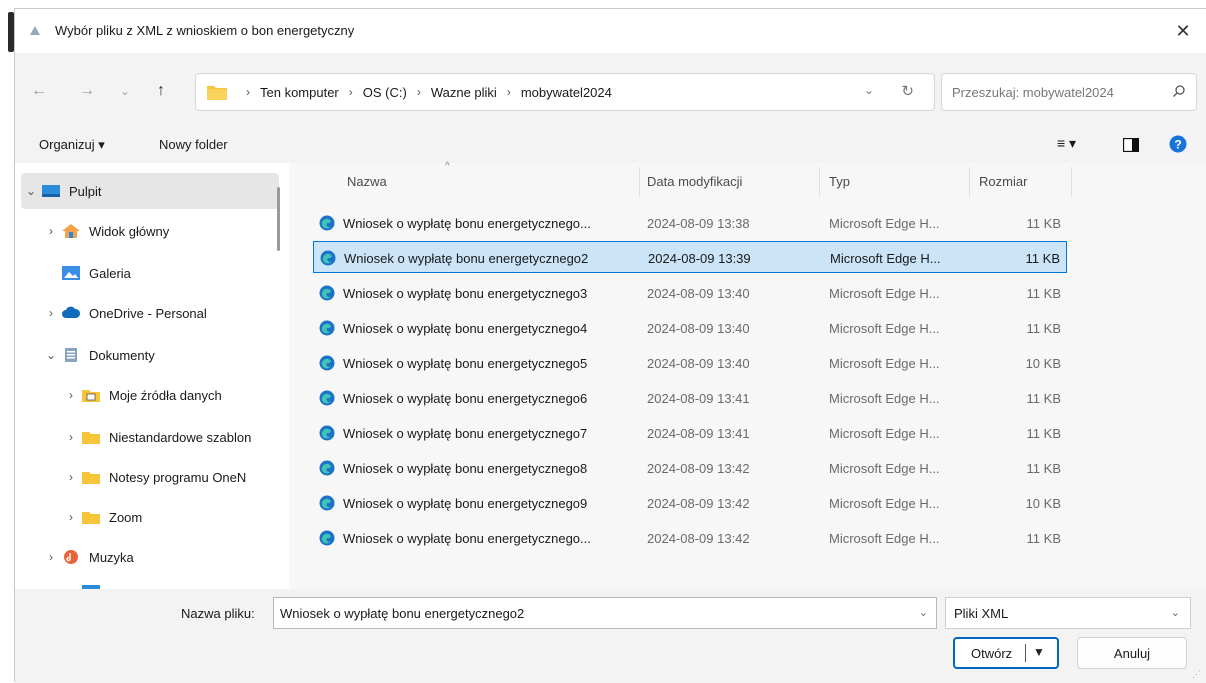 Image resolution: width=1206 pixels, height=683 pixels. I want to click on file-date: 2024-08-09 13:38, so click(698, 223).